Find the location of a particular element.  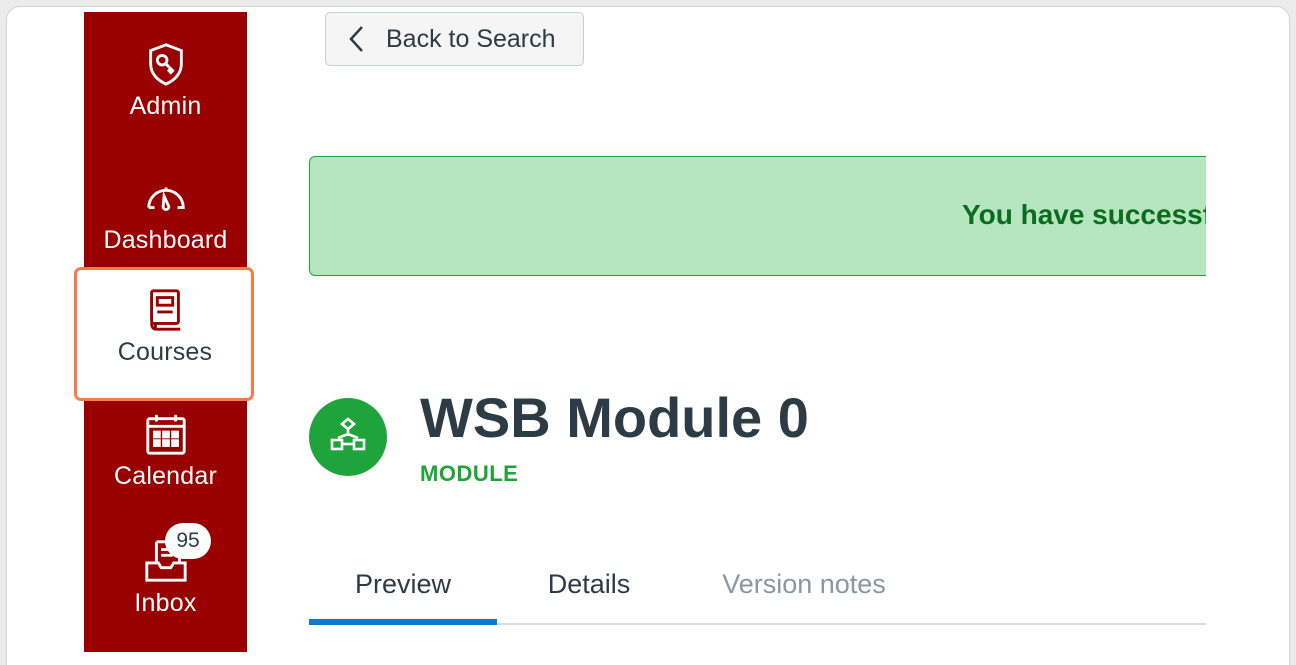

calendar-icon is located at coordinates (166, 434).